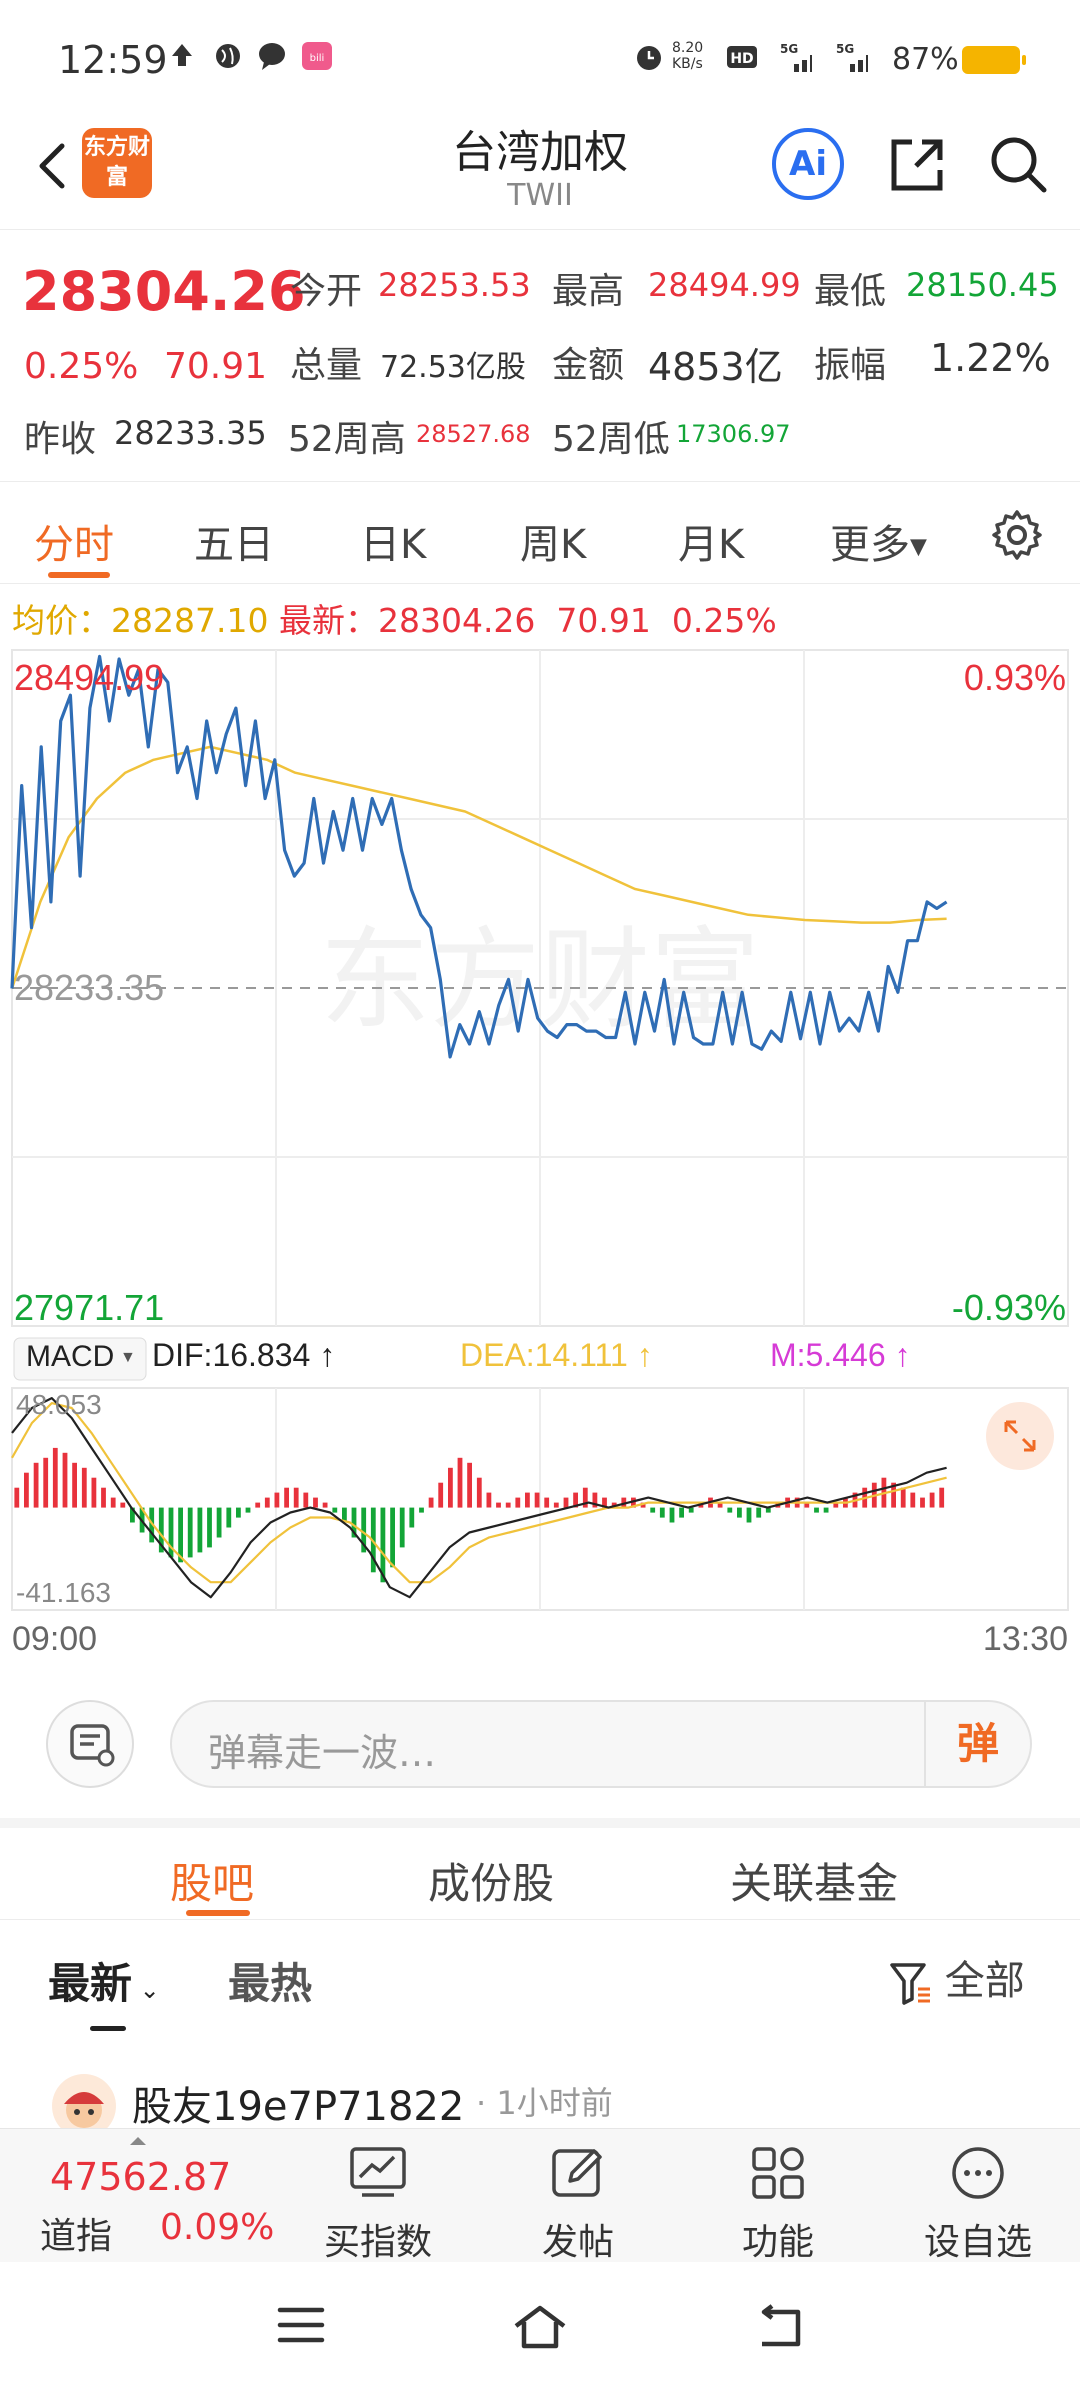  What do you see at coordinates (84, 2110) in the screenshot?
I see `avatar-icon` at bounding box center [84, 2110].